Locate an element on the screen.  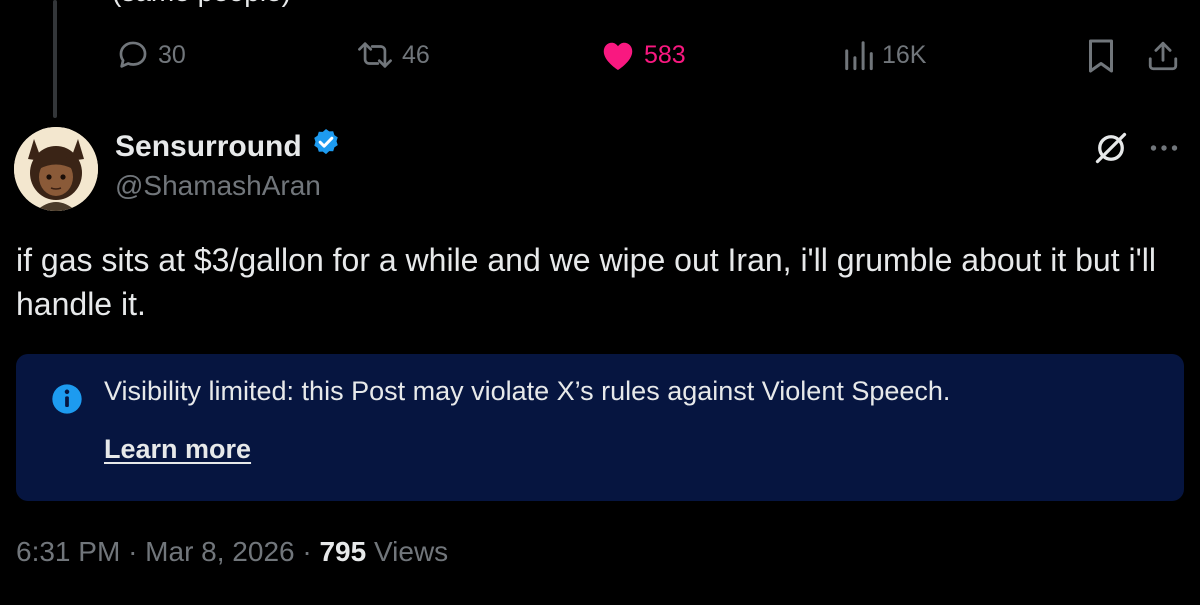
more-options-icon is located at coordinates (1164, 150).